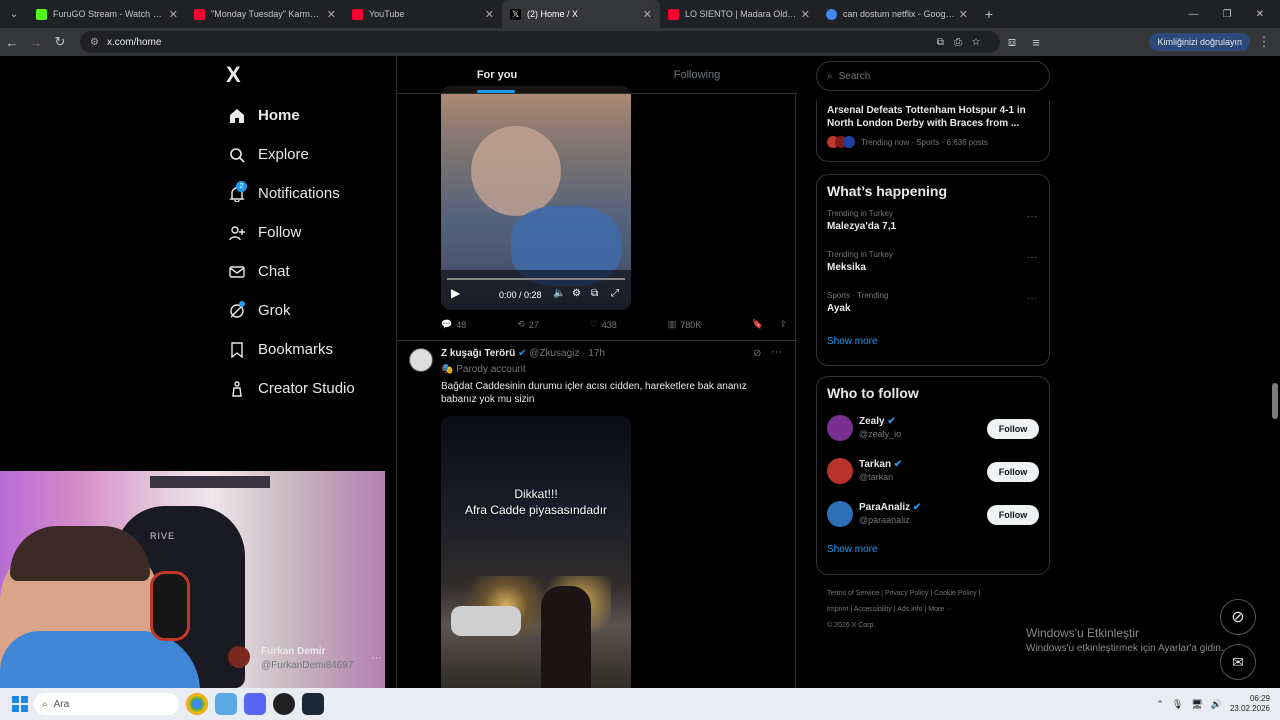 Image resolution: width=1280 pixels, height=720 pixels. Describe the element at coordinates (685, 324) in the screenshot. I see `views-button: ▥ 780K` at that location.